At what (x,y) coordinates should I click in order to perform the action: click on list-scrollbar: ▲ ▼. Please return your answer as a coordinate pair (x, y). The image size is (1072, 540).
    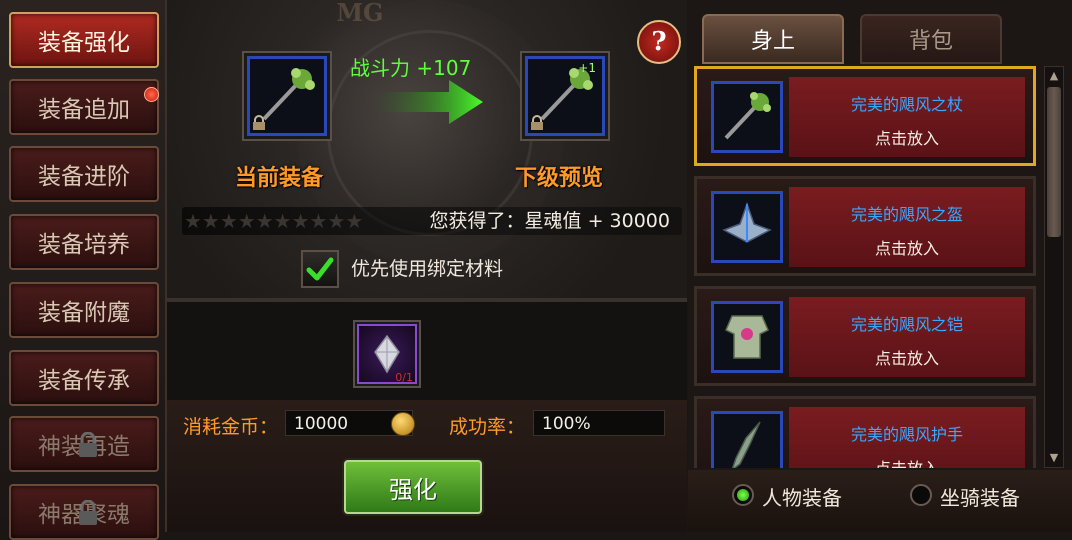
    Looking at the image, I should click on (1054, 267).